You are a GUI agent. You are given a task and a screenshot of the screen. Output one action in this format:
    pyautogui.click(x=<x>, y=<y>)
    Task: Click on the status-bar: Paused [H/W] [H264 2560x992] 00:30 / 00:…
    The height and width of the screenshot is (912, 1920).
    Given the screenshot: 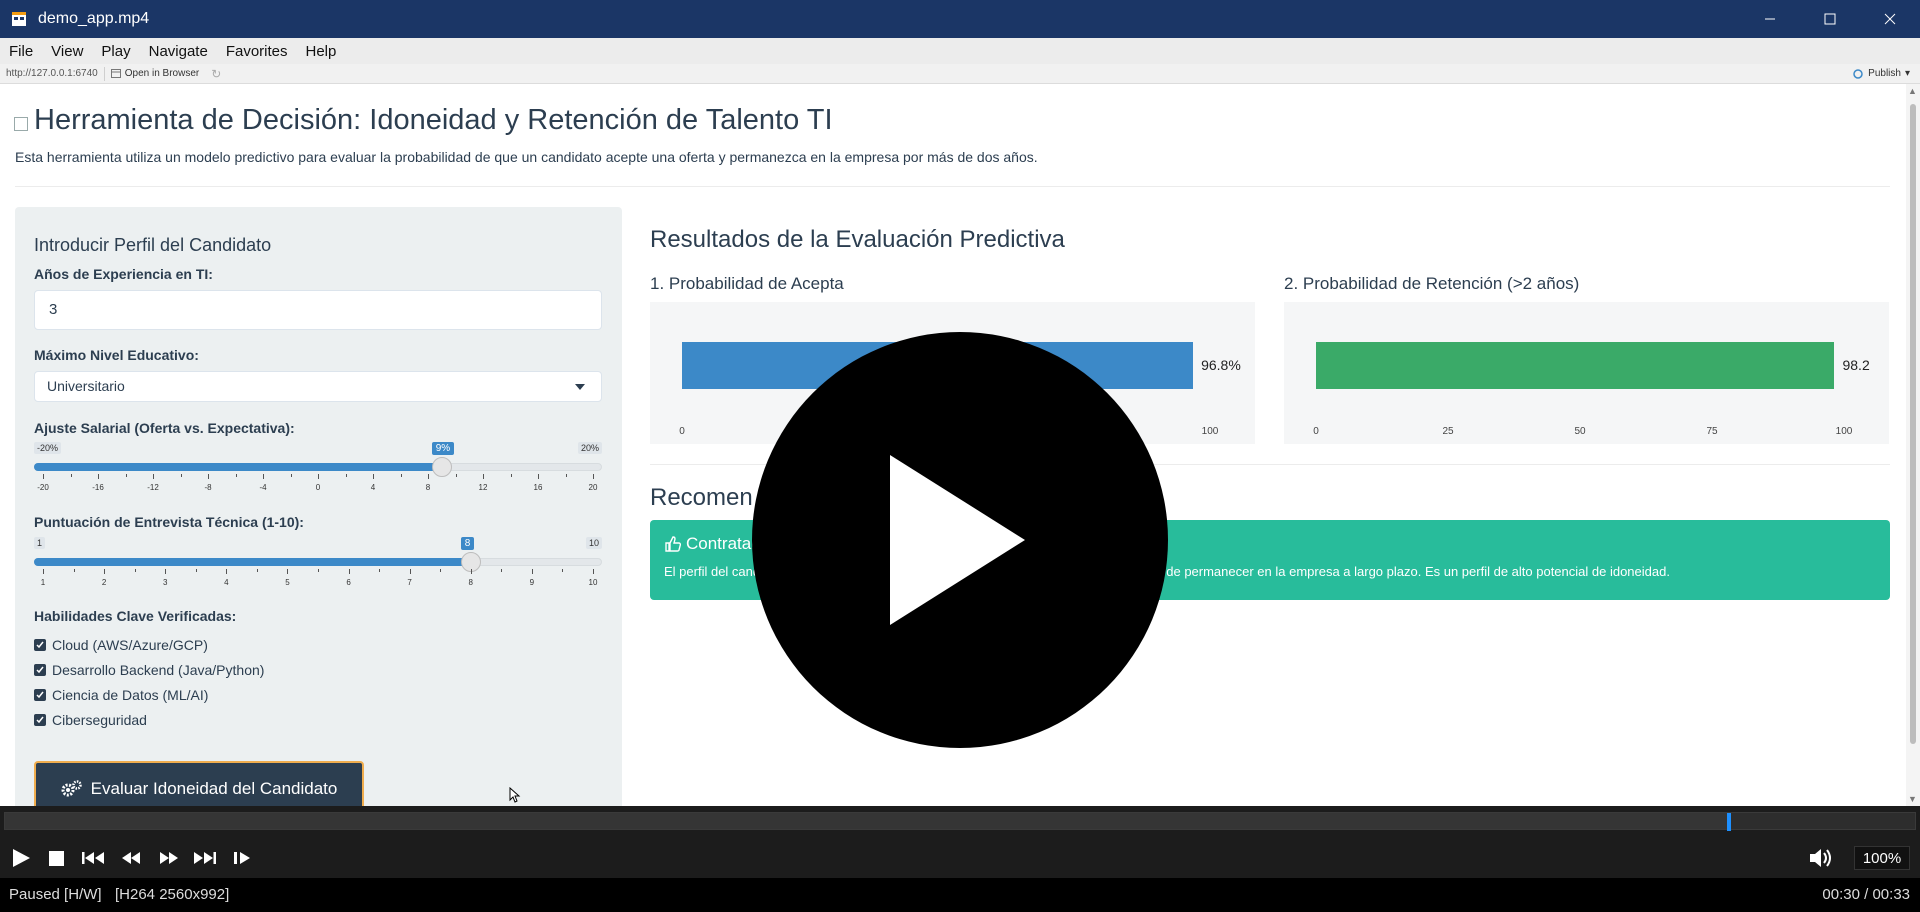 What is the action you would take?
    pyautogui.click(x=960, y=895)
    